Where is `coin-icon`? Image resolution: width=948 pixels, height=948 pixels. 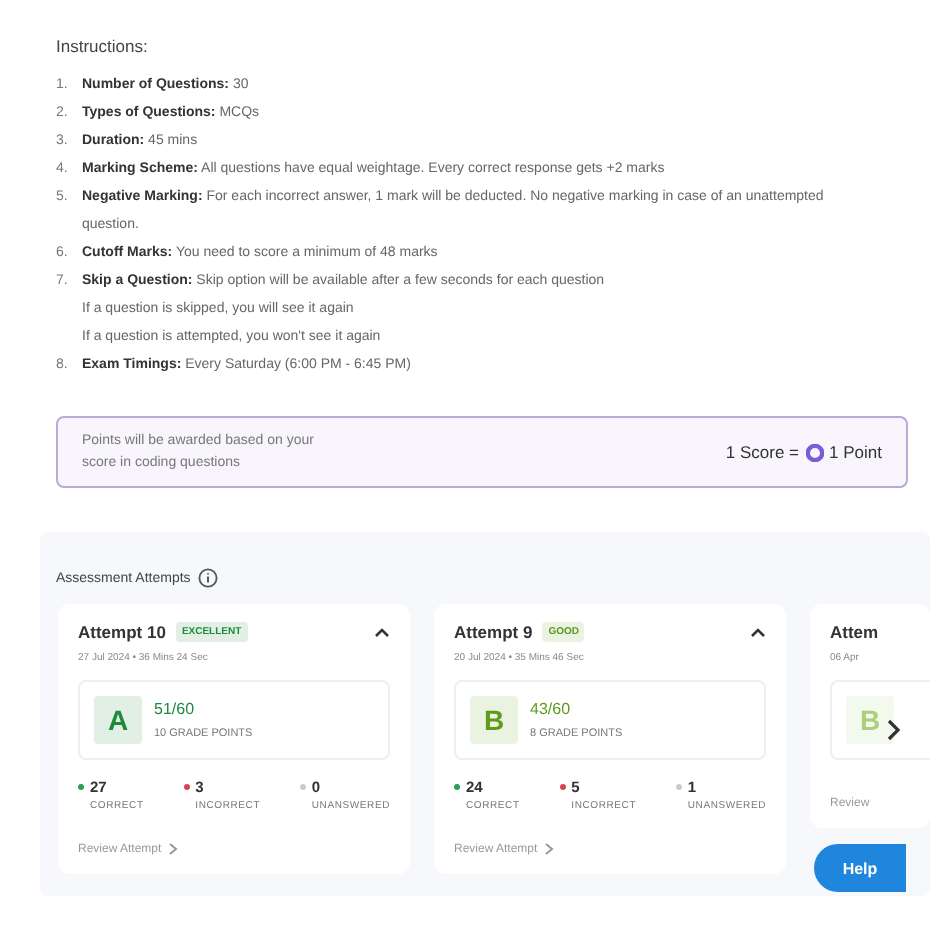
coin-icon is located at coordinates (814, 452).